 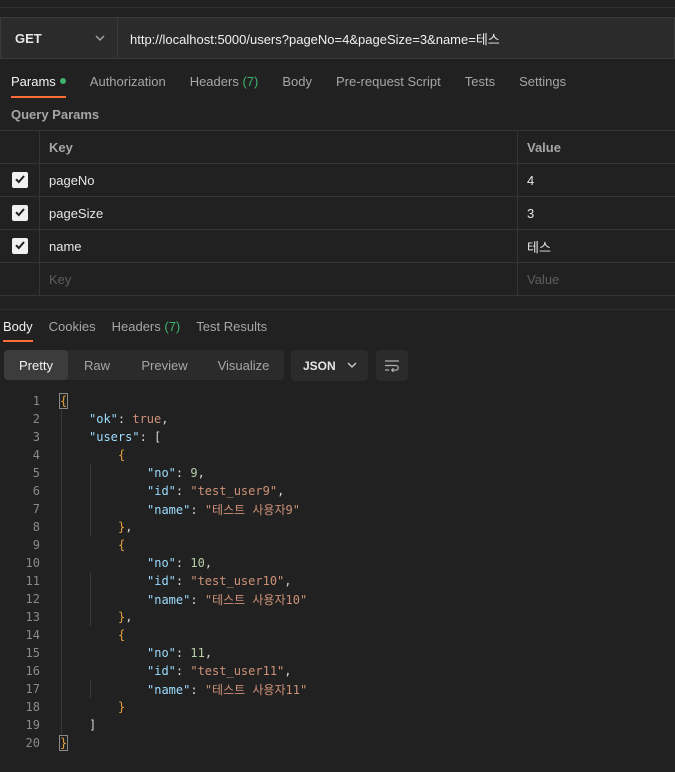 What do you see at coordinates (126, 653) in the screenshot?
I see `code-text: "no": 11,` at bounding box center [126, 653].